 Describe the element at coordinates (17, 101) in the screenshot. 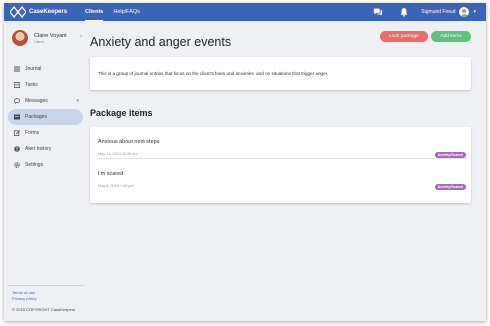

I see `chat-bubble-icon` at that location.